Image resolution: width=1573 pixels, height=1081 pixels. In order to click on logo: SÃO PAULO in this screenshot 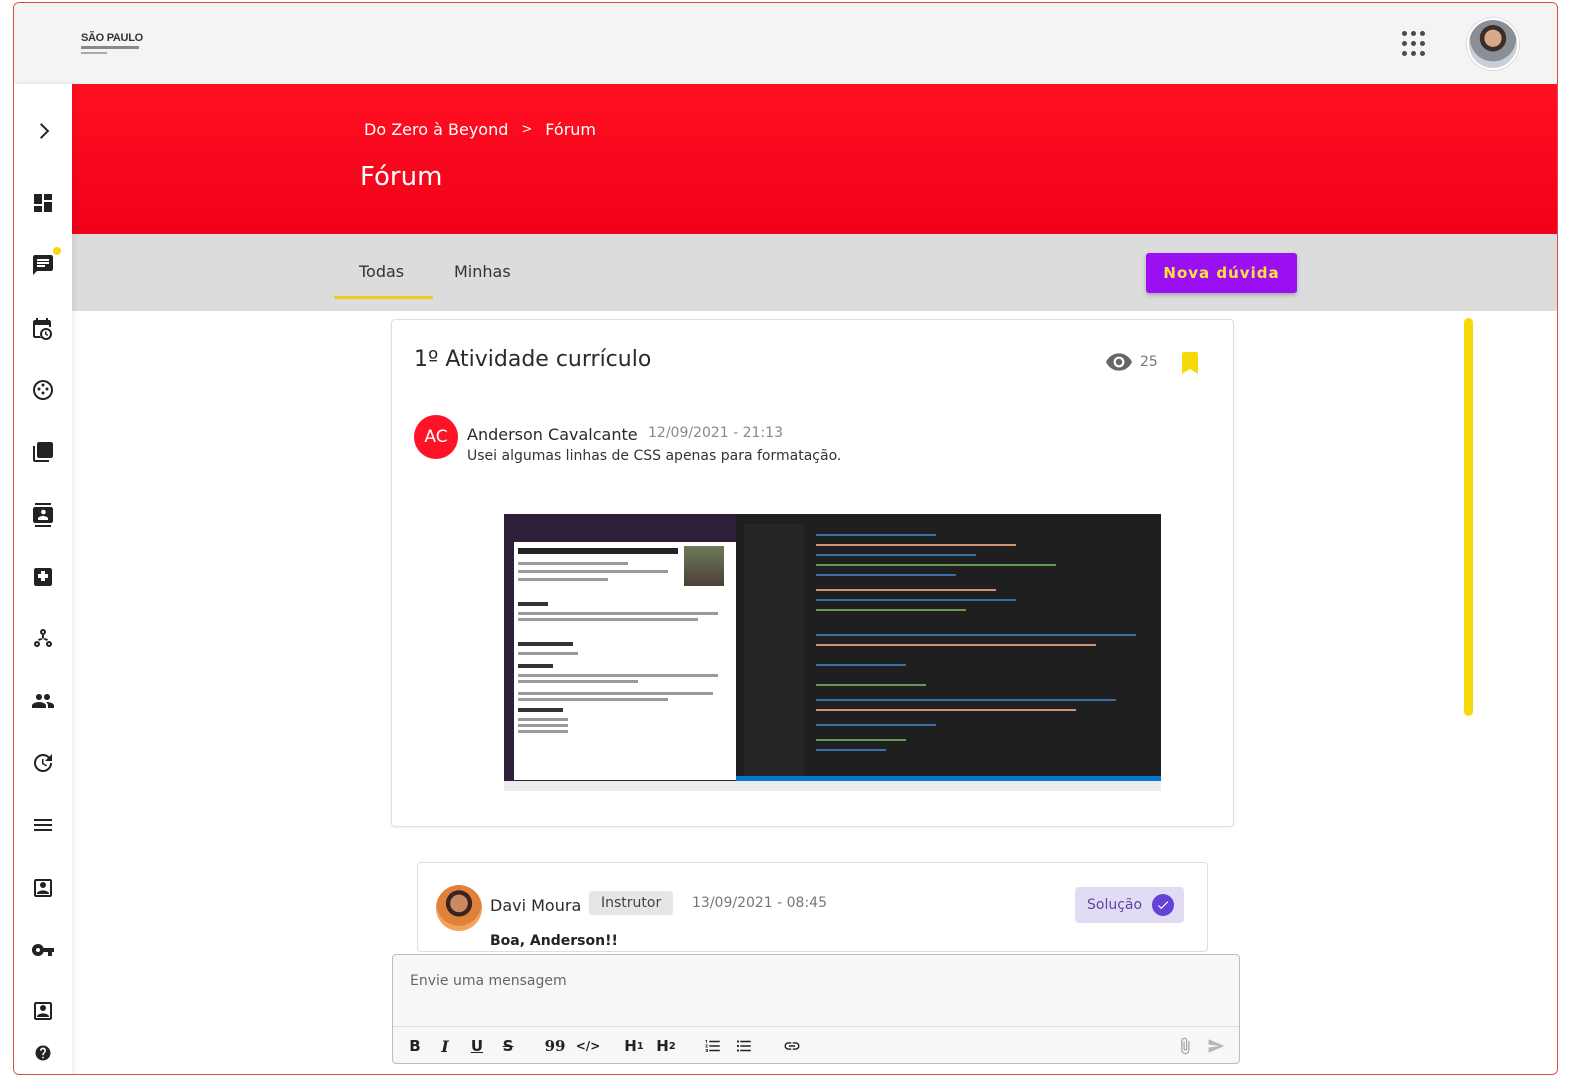, I will do `click(112, 46)`.